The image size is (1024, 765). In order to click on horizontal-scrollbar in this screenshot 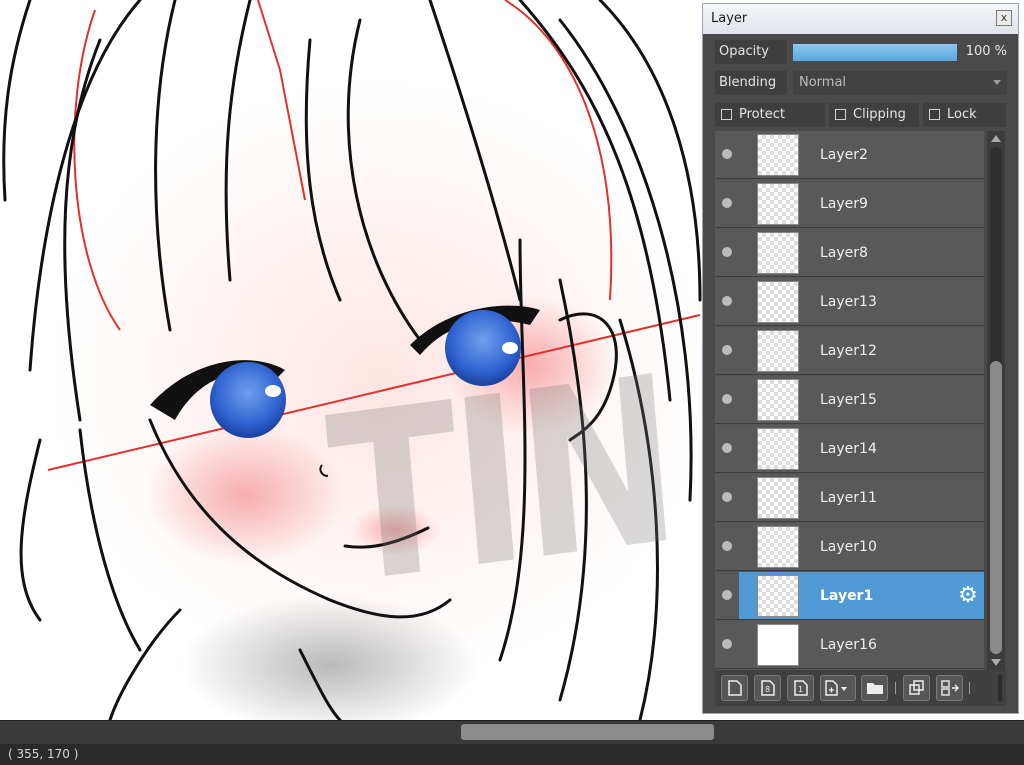, I will do `click(512, 732)`.